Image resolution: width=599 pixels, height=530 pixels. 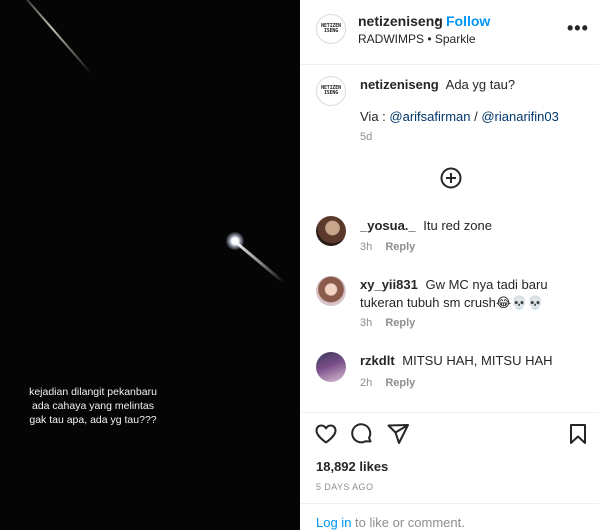 I want to click on login-rest: to like or comment., so click(x=408, y=522).